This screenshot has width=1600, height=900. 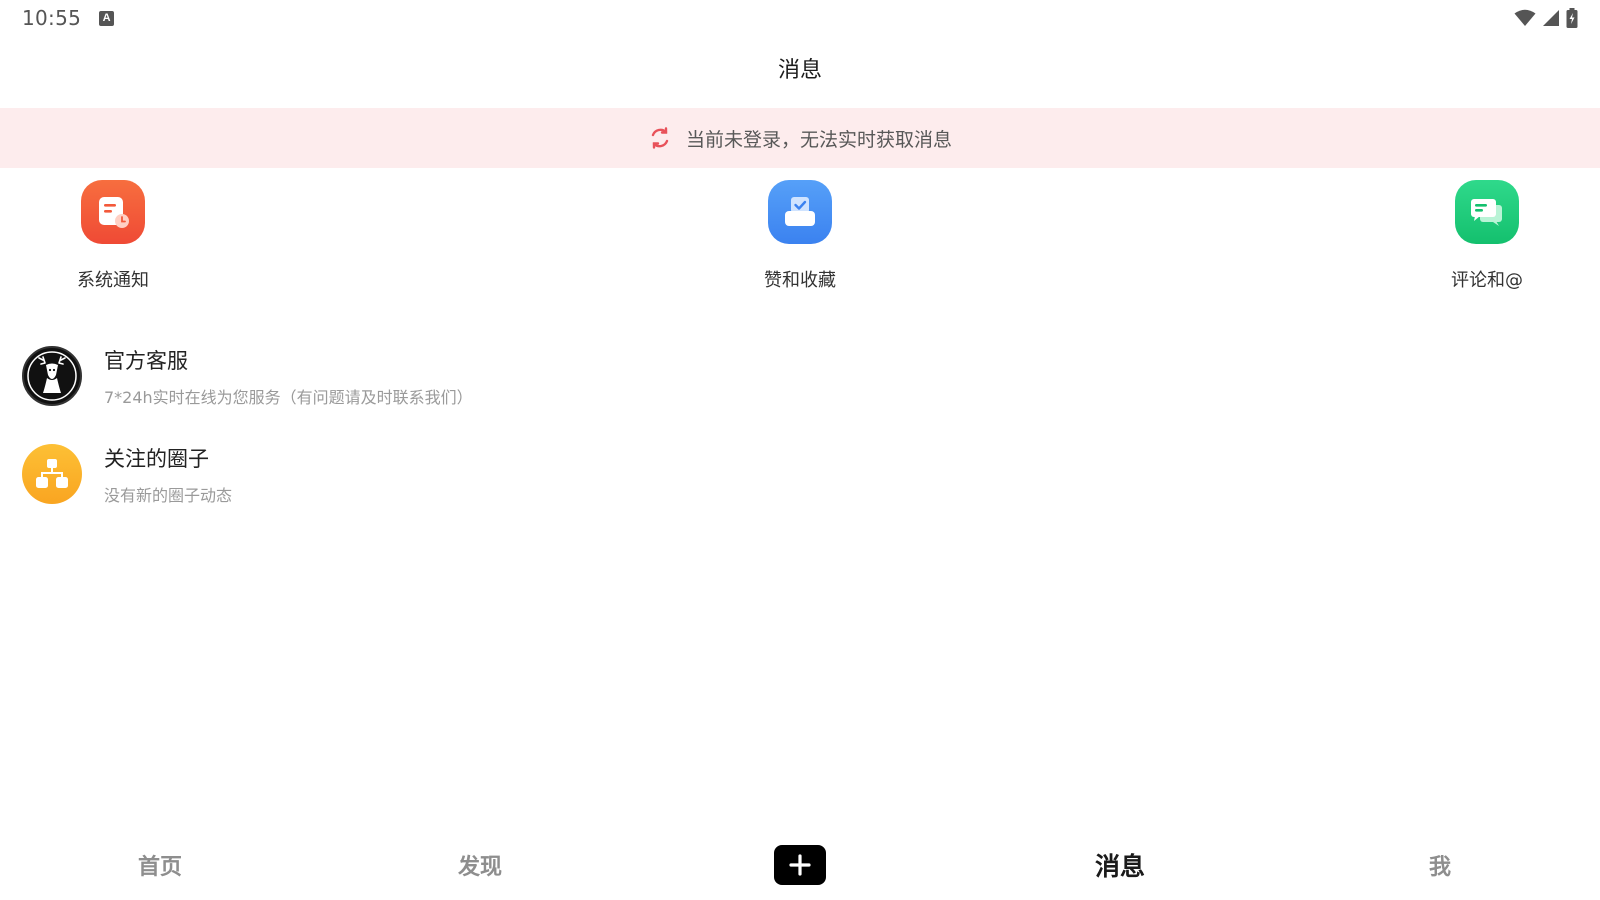 What do you see at coordinates (1487, 212) in the screenshot?
I see `chat-bubbles-icon` at bounding box center [1487, 212].